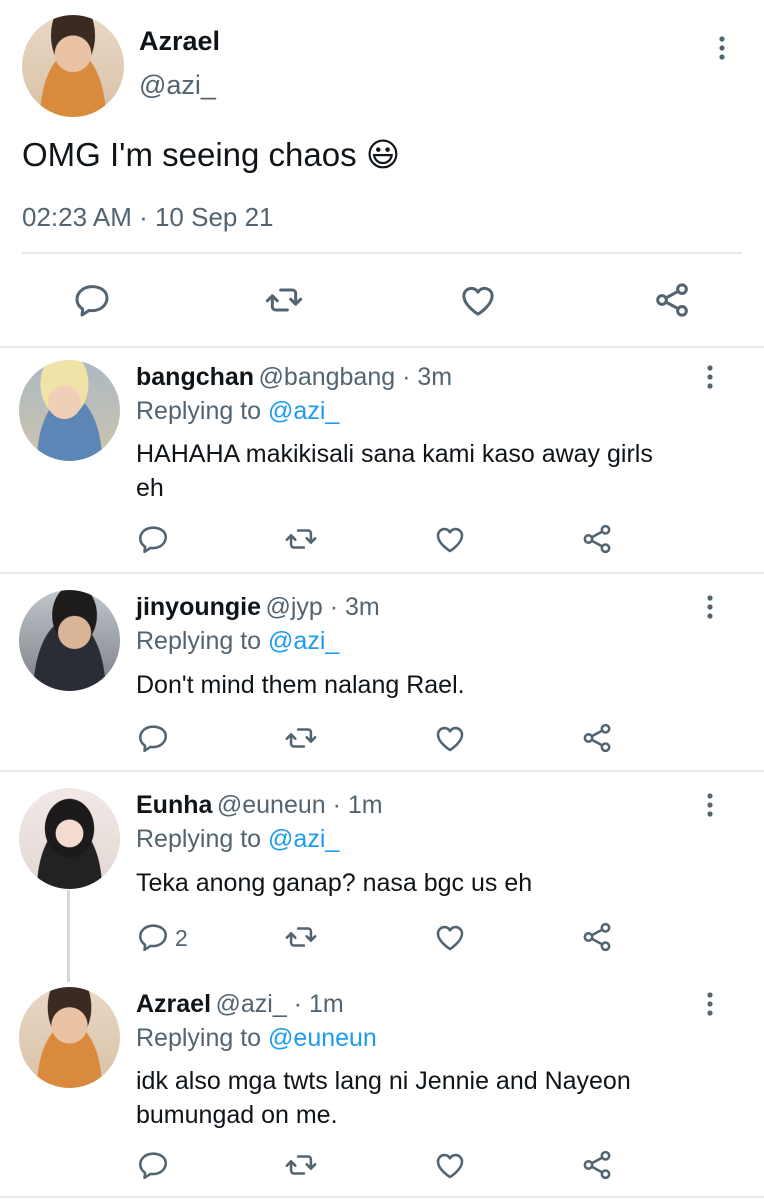  What do you see at coordinates (195, 377) in the screenshot?
I see `reply-author-name: bangchan` at bounding box center [195, 377].